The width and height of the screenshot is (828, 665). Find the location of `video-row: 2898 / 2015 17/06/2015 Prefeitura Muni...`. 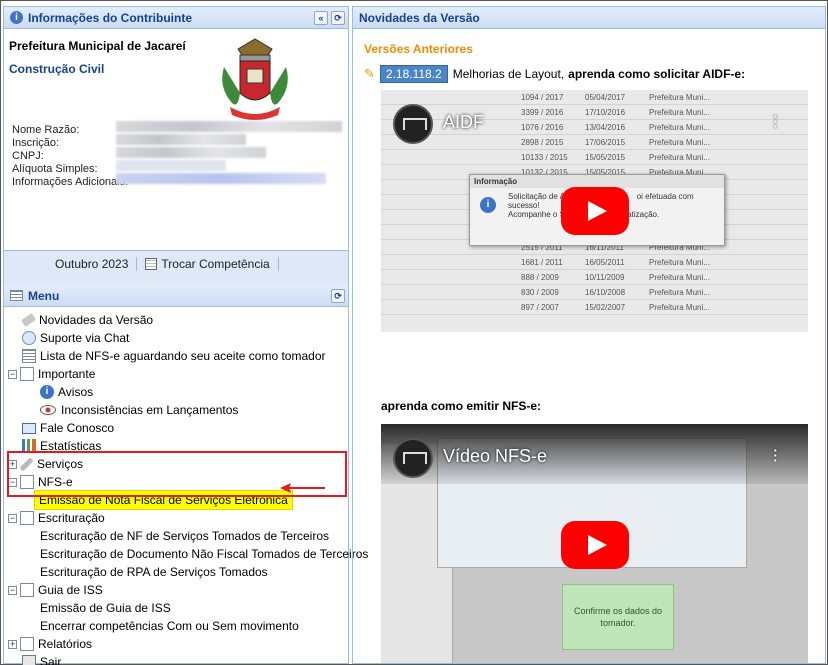

video-row: 2898 / 2015 17/06/2015 Prefeitura Muni... is located at coordinates (594, 142).